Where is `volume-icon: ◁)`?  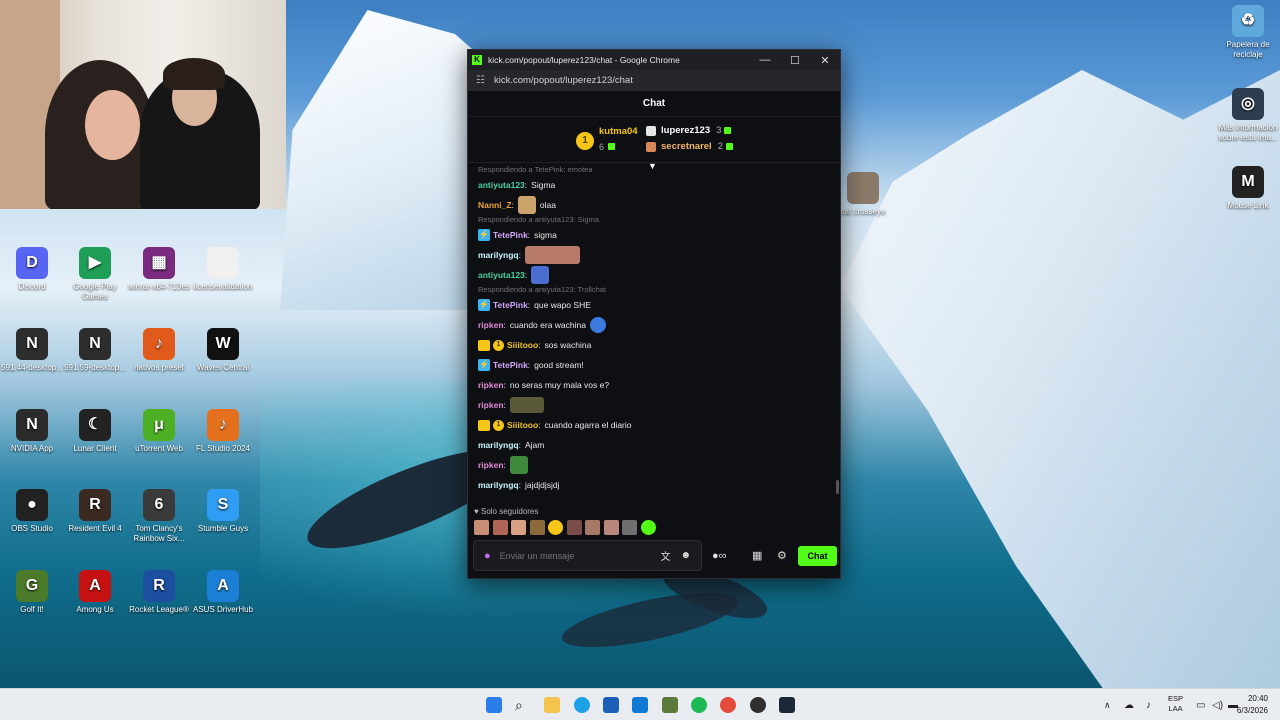
volume-icon: ◁) is located at coordinates (1217, 704).